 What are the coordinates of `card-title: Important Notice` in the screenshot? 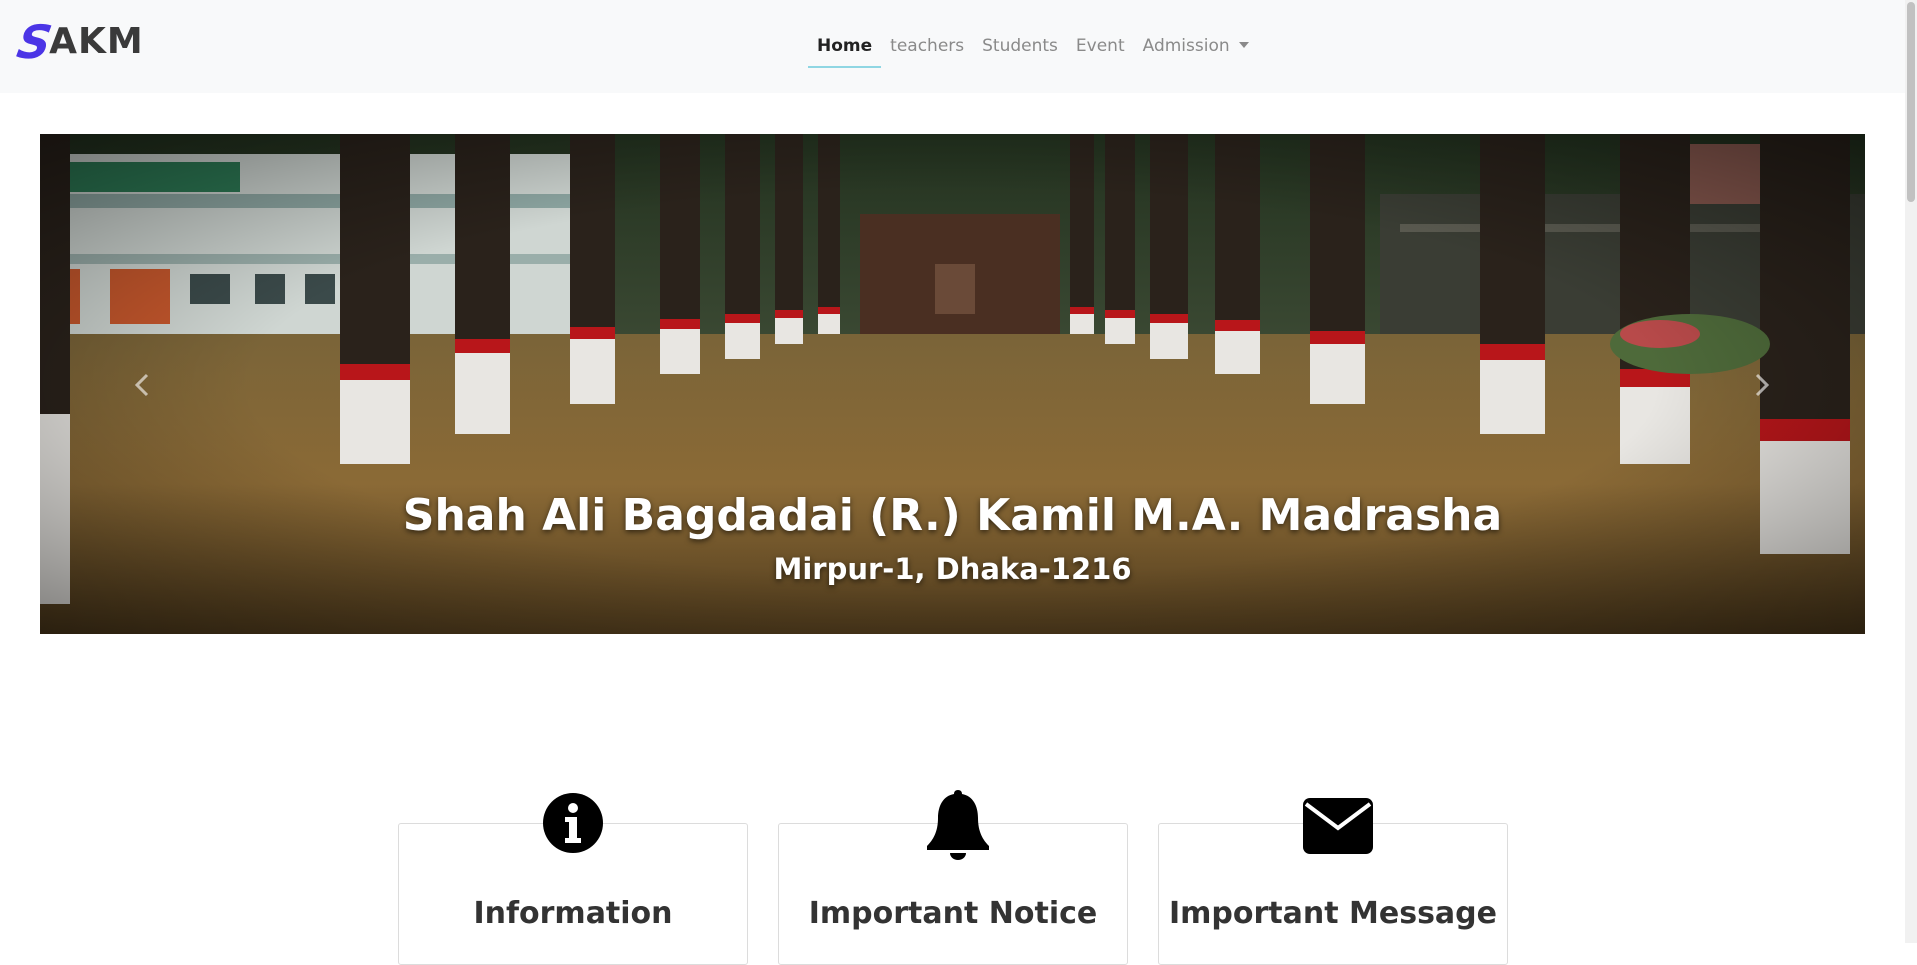 It's located at (953, 913).